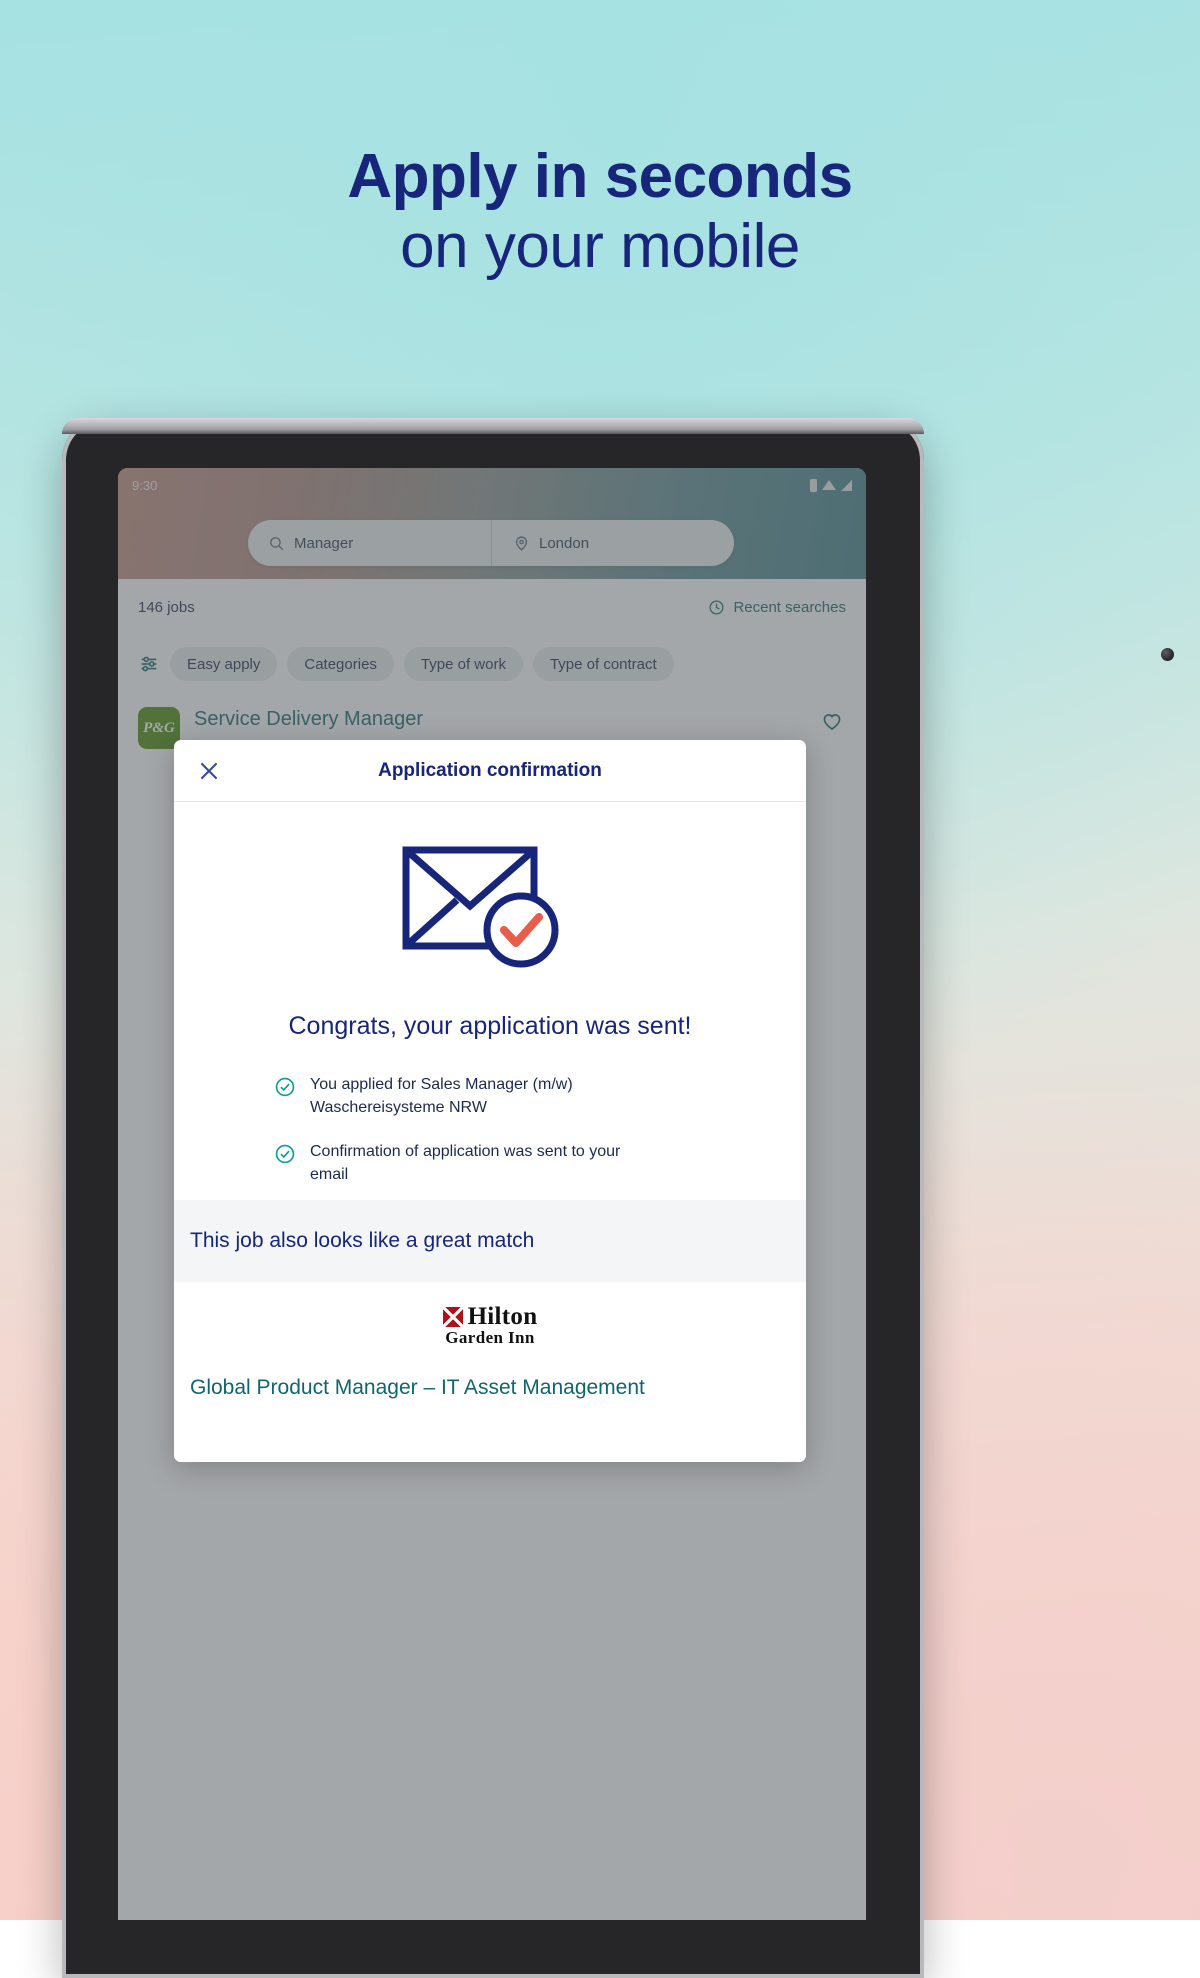  What do you see at coordinates (490, 1337) in the screenshot?
I see `suggested-company-brand-bottom: Garden Inn` at bounding box center [490, 1337].